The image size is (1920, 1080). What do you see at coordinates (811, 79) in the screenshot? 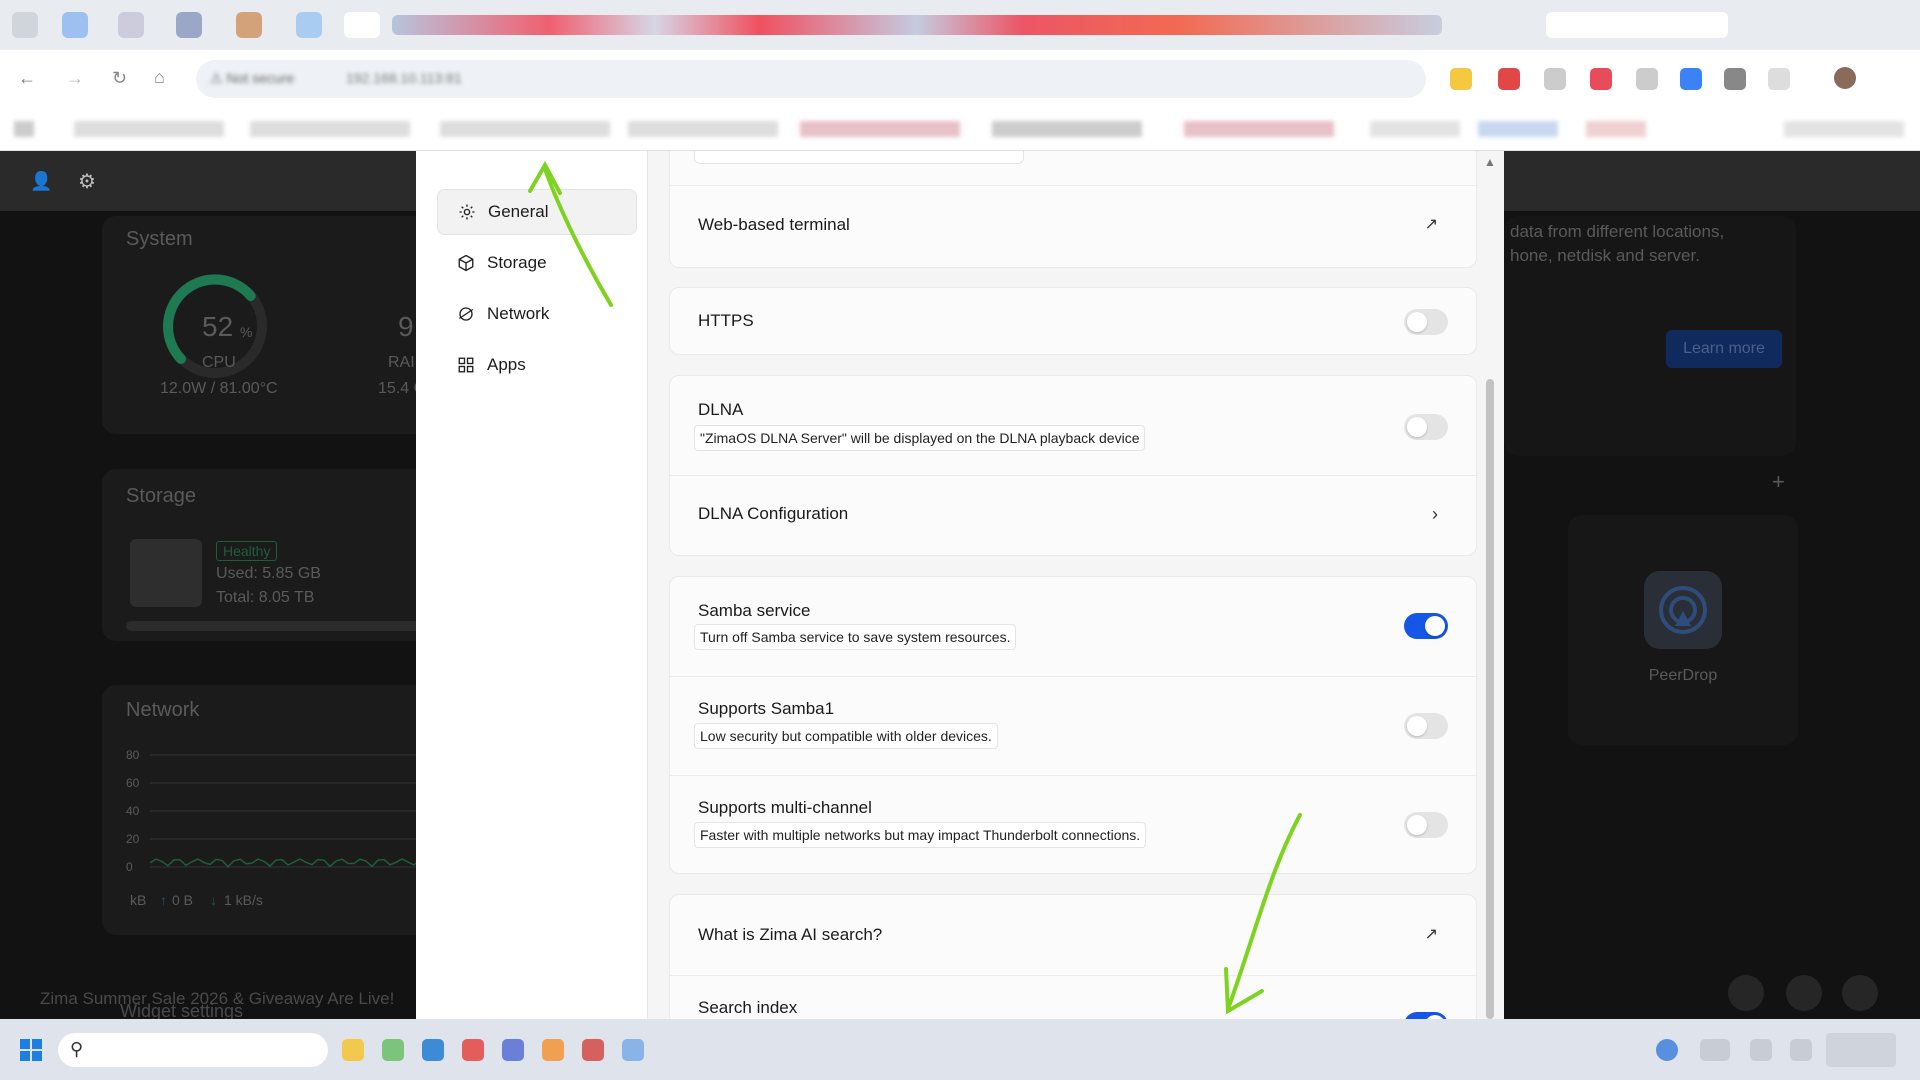
I see `address-bar: ⚠ Not secure 192.168.10.113:81` at bounding box center [811, 79].